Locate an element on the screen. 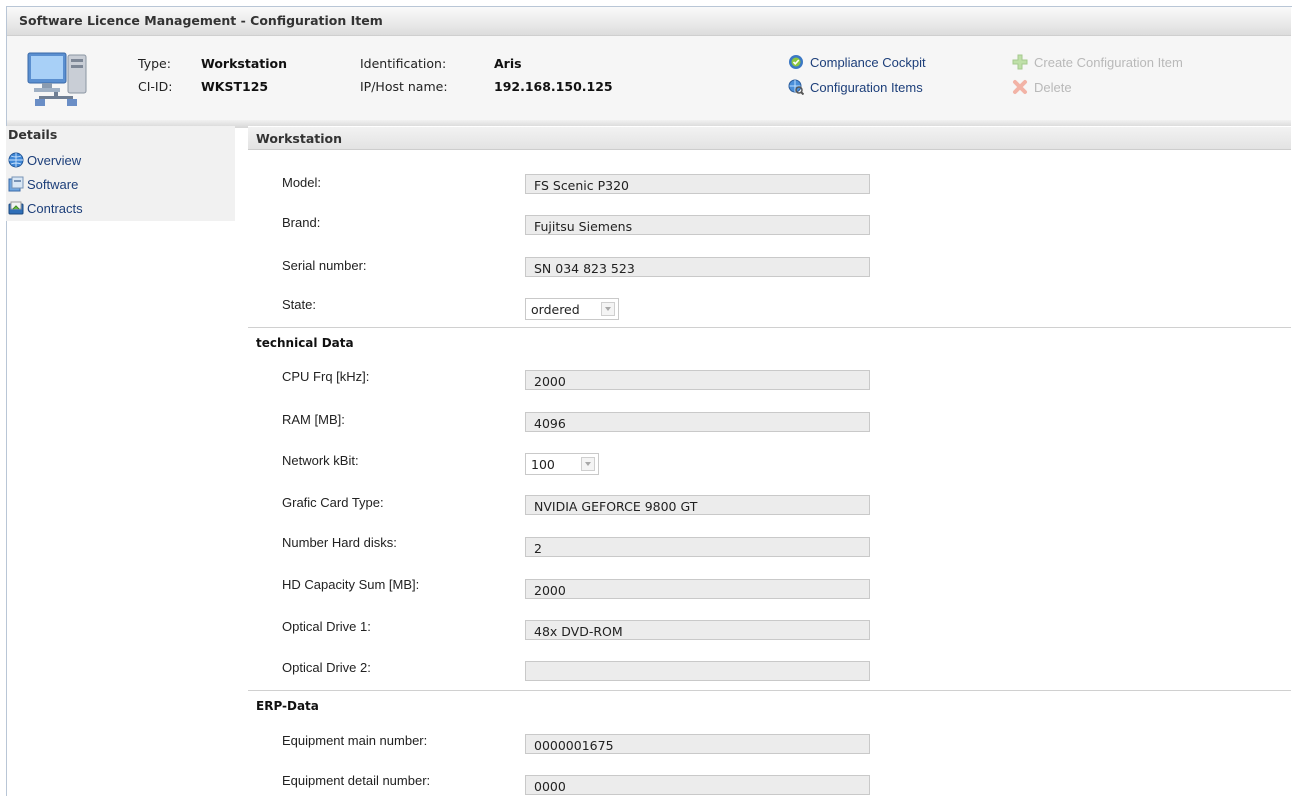  ram-field: 4096 is located at coordinates (697, 422).